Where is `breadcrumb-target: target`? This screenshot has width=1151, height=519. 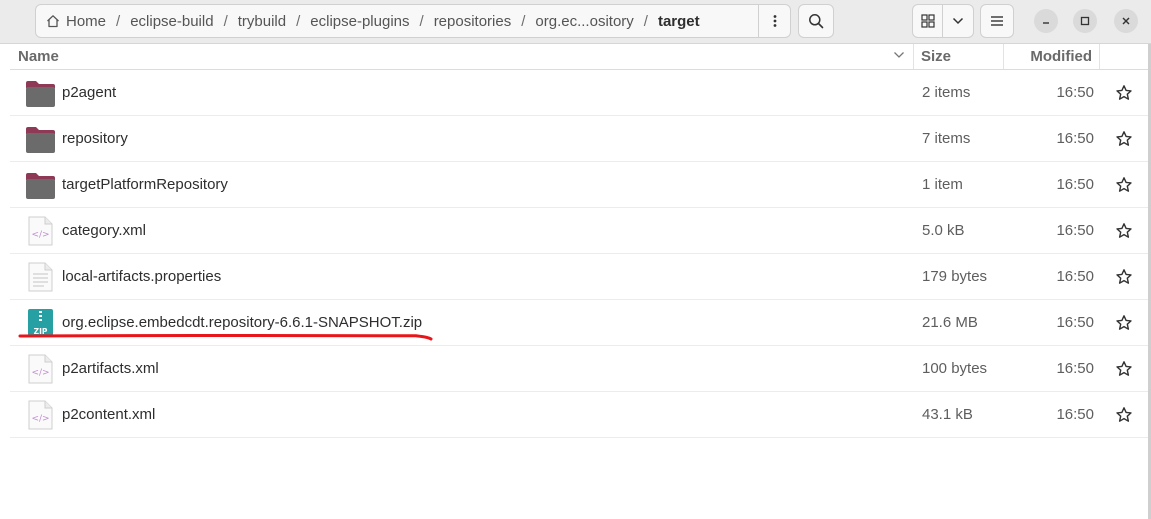
breadcrumb-target: target is located at coordinates (679, 21).